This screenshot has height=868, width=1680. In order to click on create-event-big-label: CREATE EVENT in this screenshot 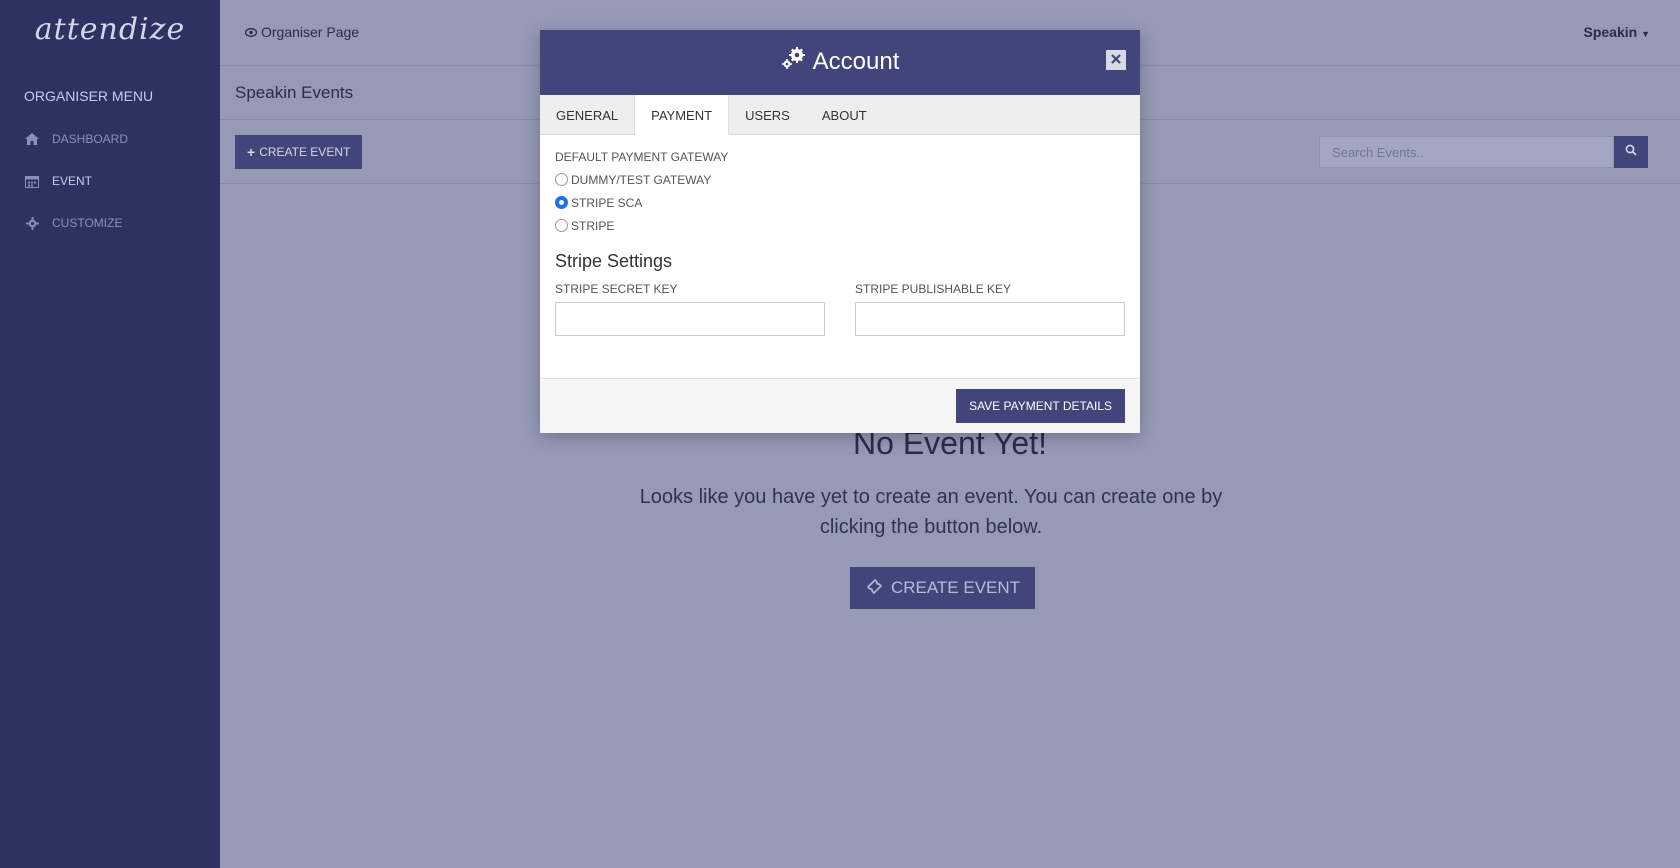, I will do `click(955, 587)`.